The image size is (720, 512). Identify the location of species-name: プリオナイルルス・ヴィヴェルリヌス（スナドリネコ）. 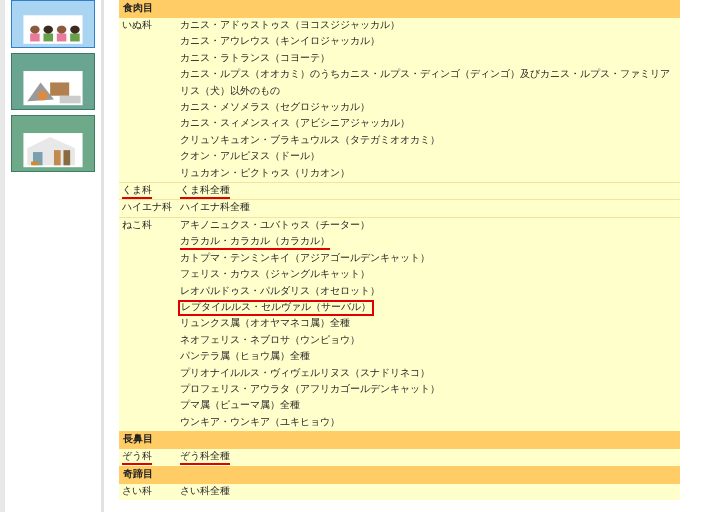
(305, 373).